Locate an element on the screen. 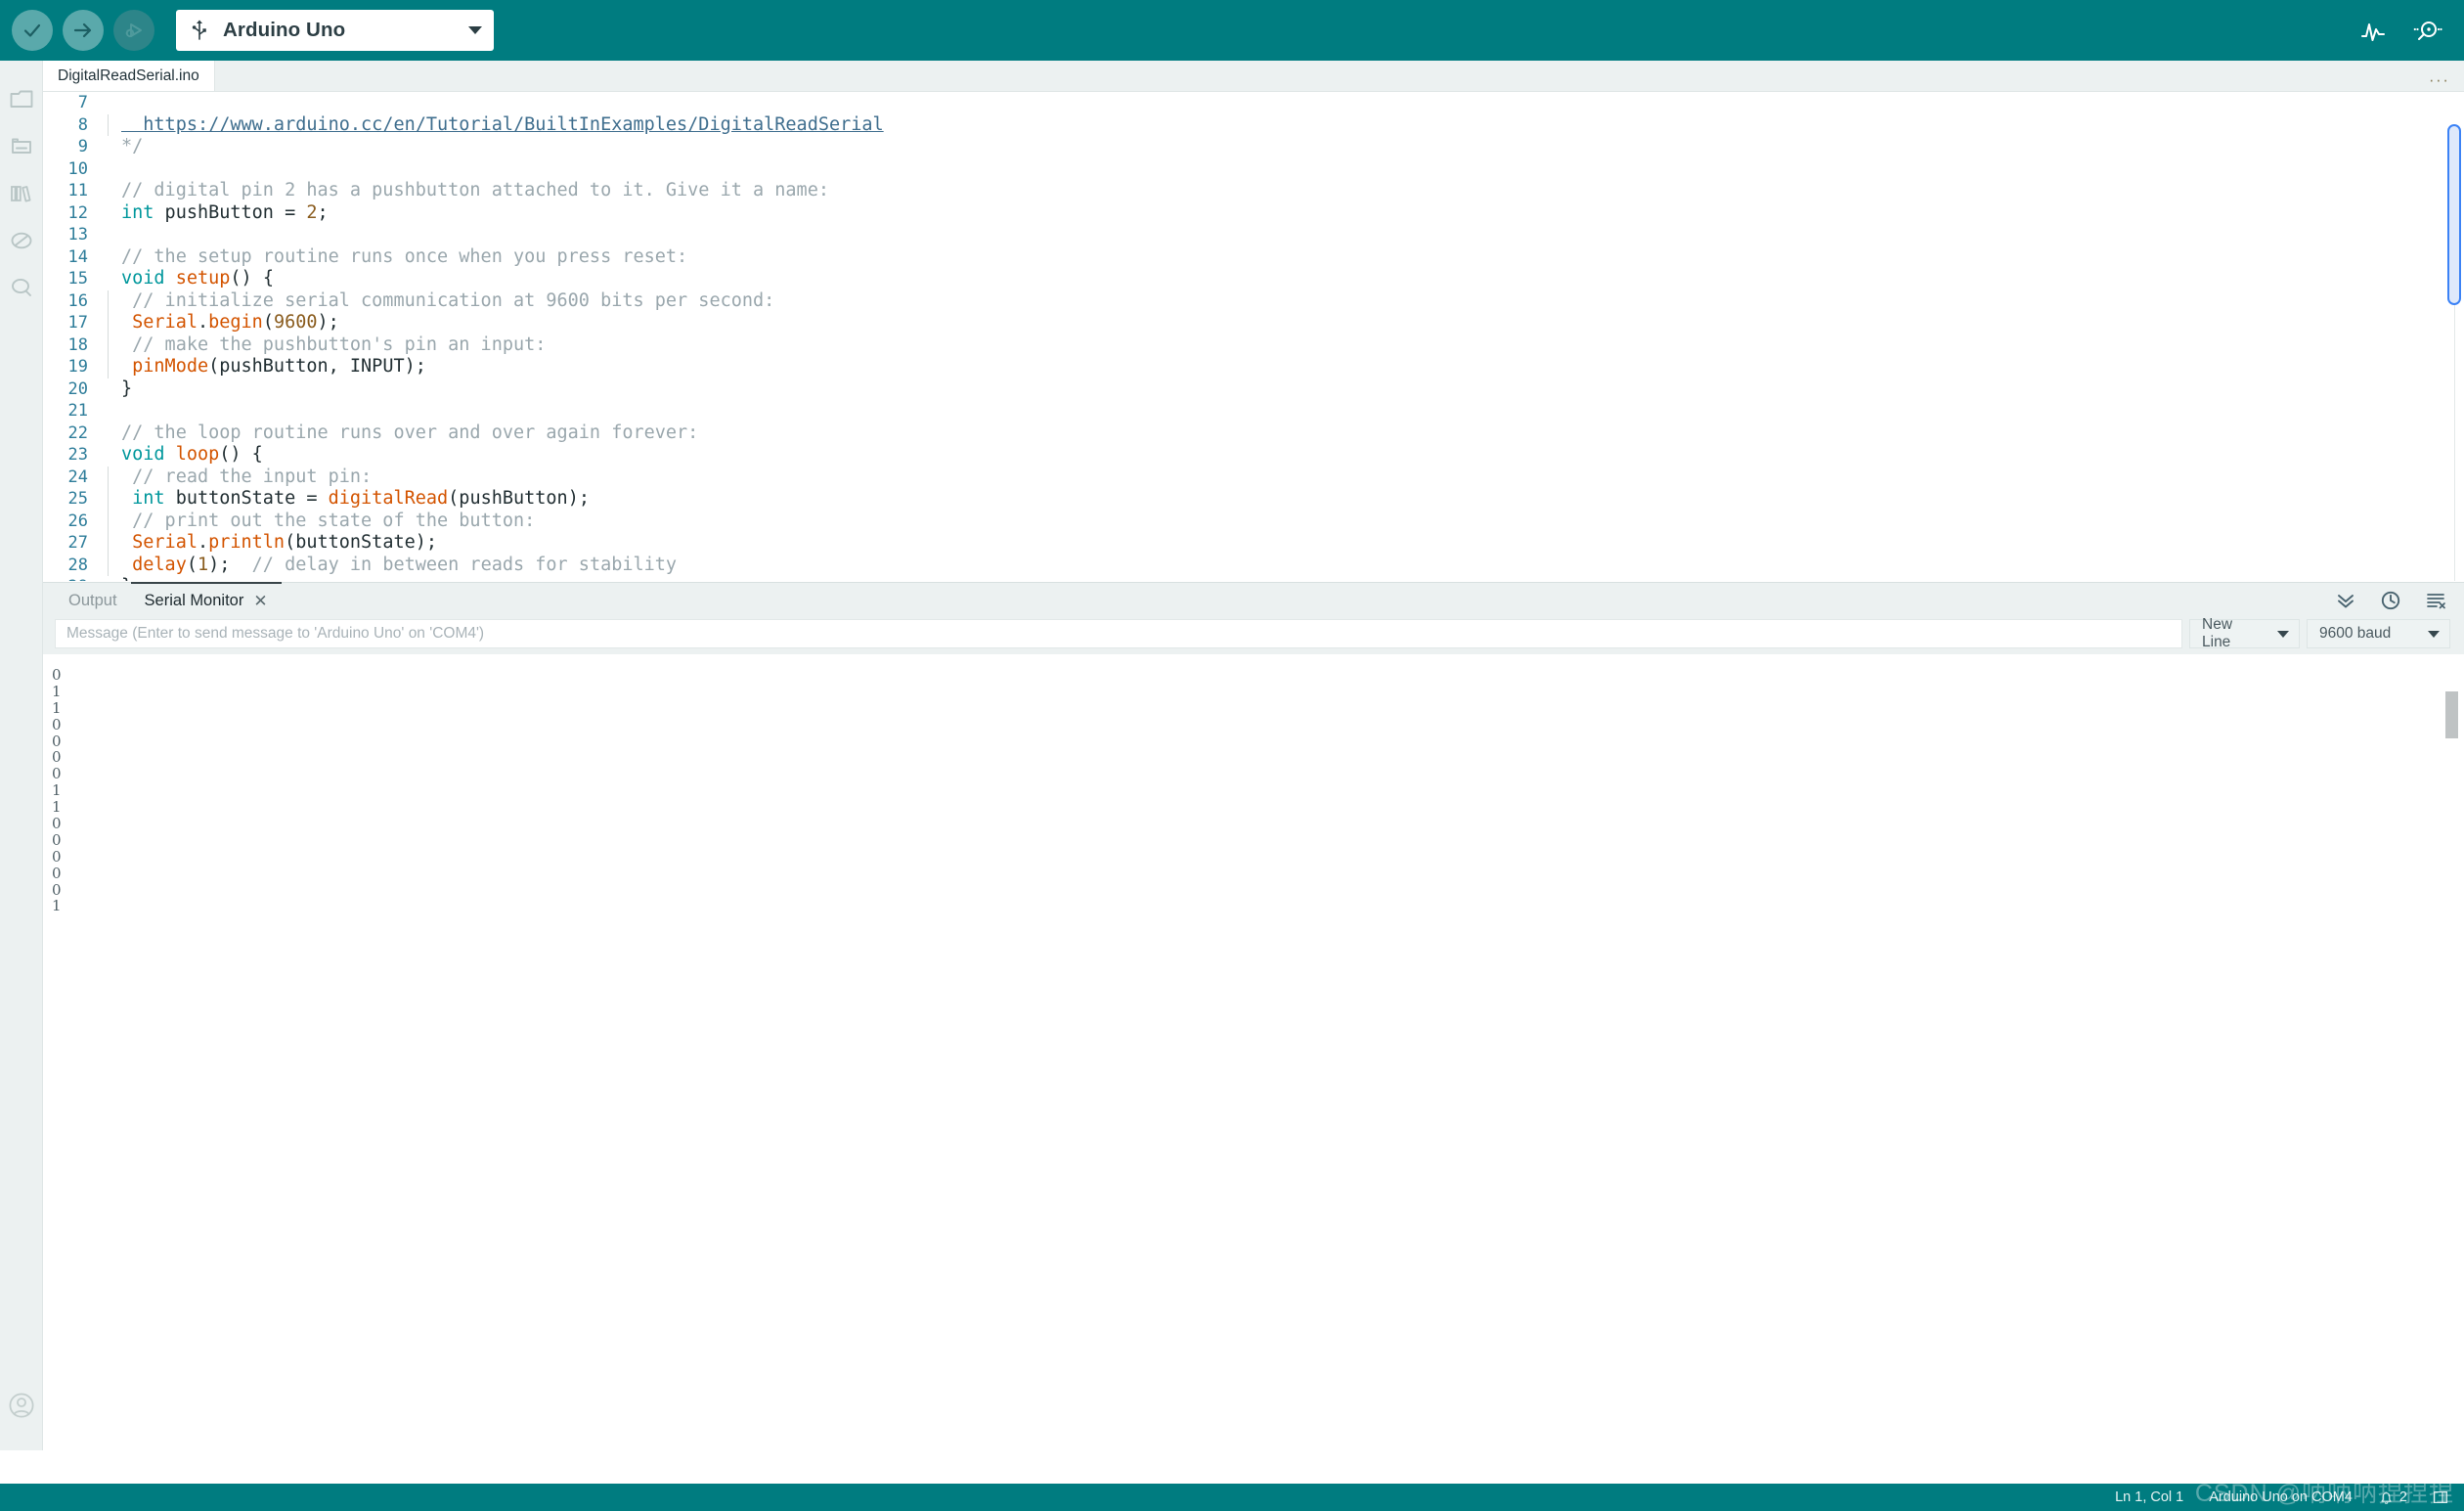  line-number: 22 is located at coordinates (77, 432).